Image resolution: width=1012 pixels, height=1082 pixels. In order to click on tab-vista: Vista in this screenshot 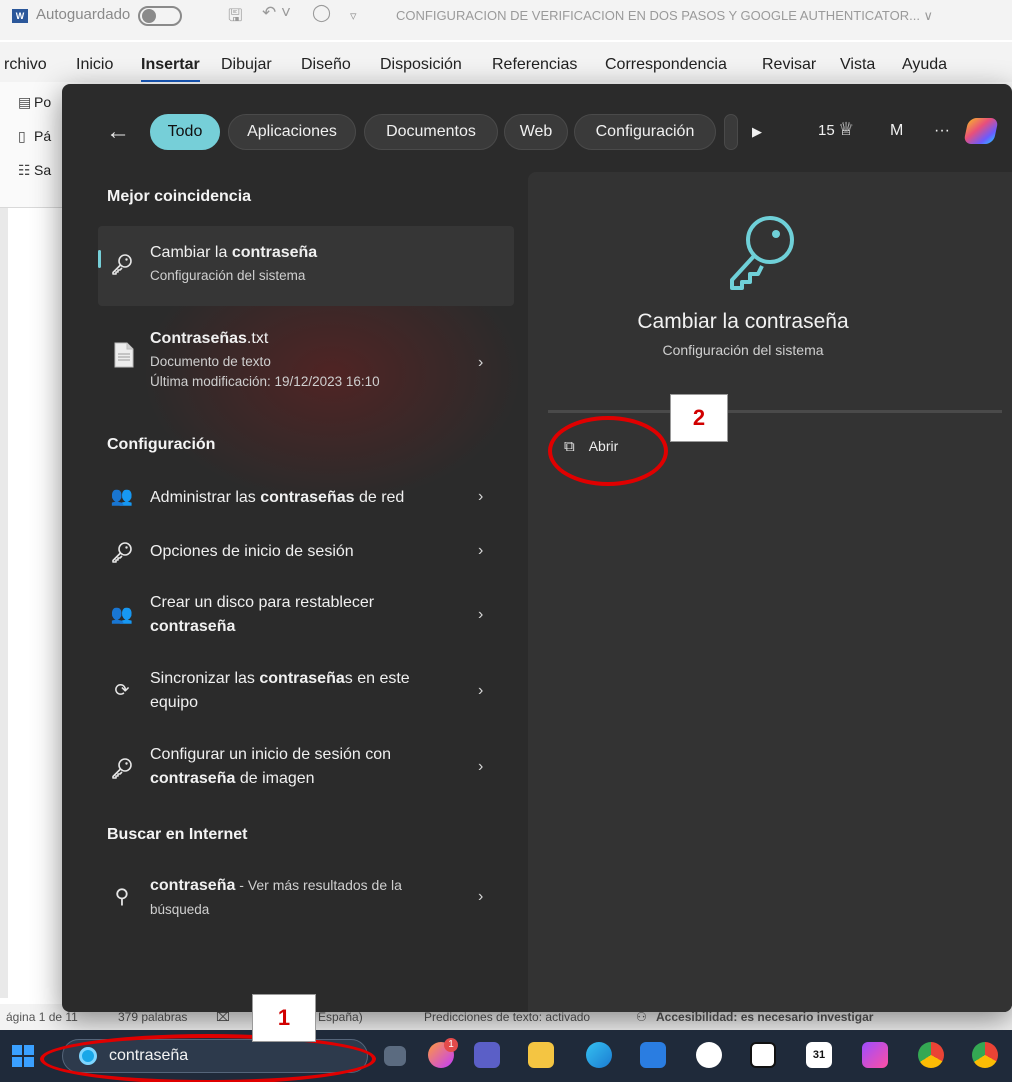, I will do `click(857, 65)`.